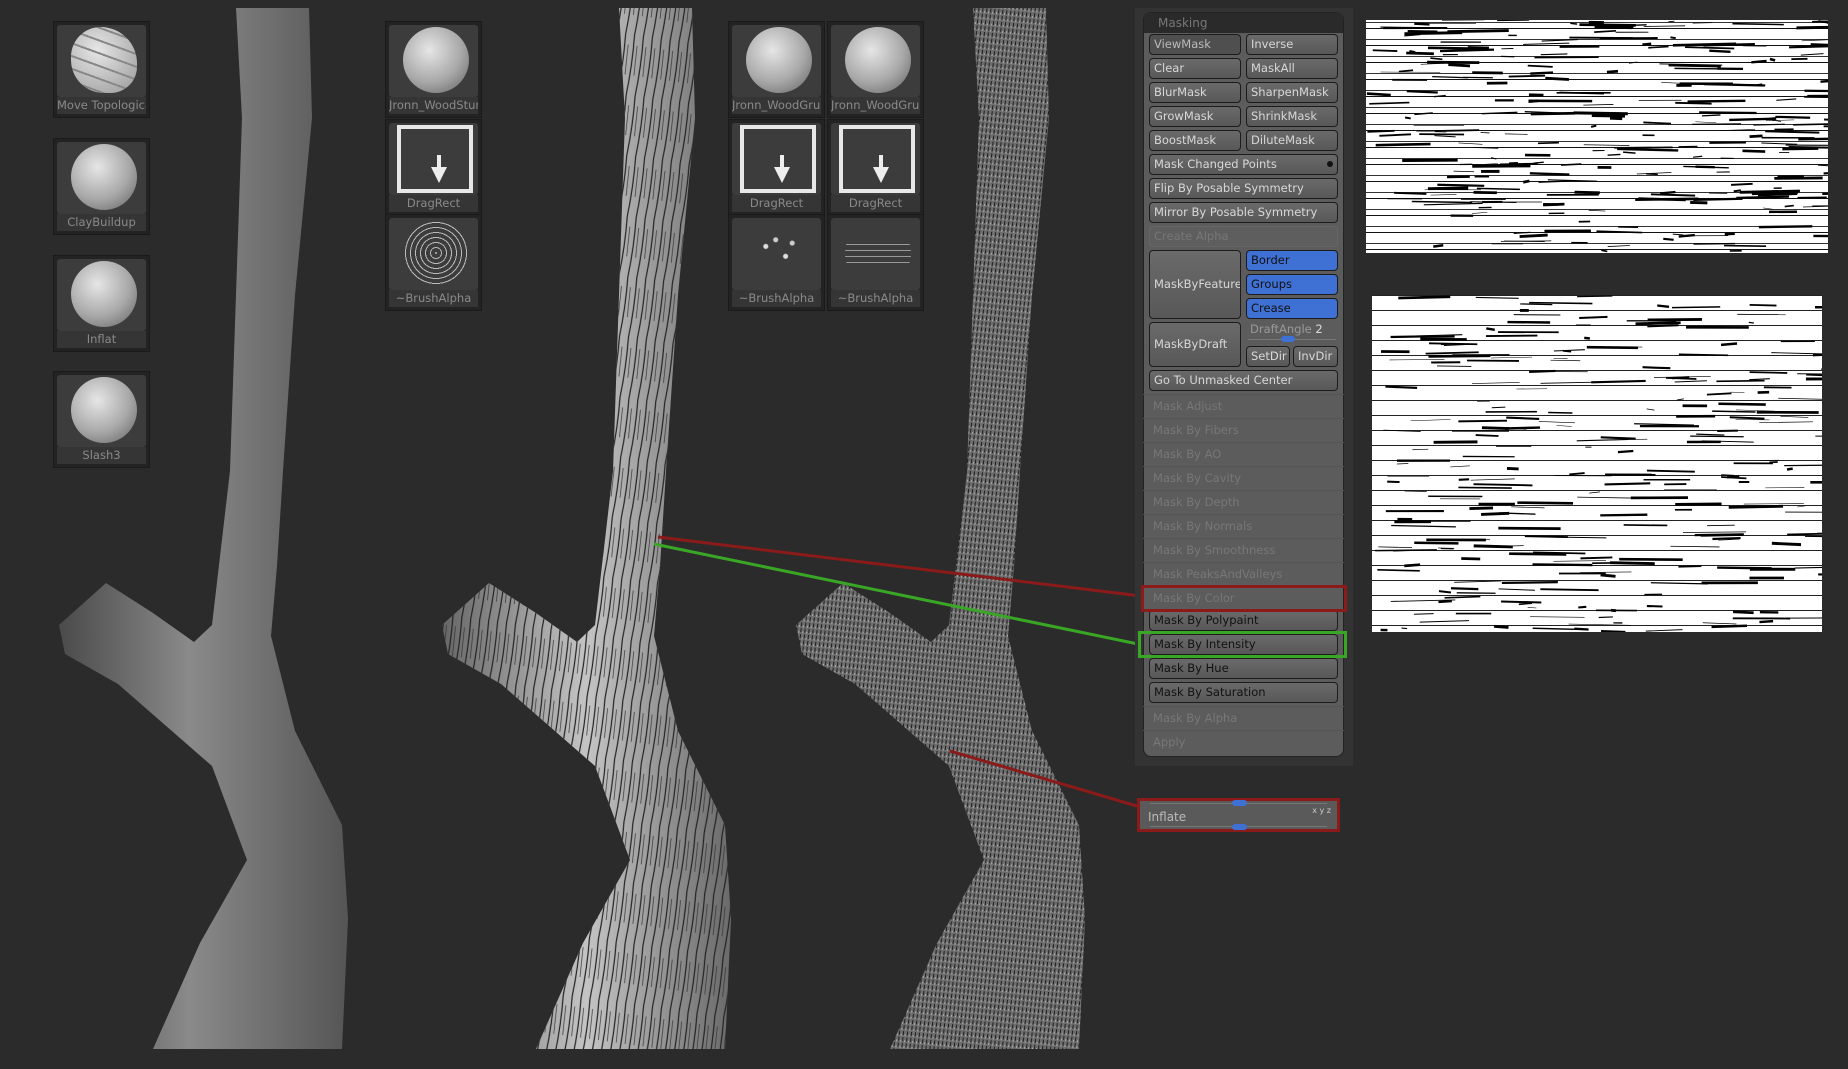  What do you see at coordinates (1243, 430) in the screenshot?
I see `mask-list-item-mask-by-fibers: Mask By Fibers` at bounding box center [1243, 430].